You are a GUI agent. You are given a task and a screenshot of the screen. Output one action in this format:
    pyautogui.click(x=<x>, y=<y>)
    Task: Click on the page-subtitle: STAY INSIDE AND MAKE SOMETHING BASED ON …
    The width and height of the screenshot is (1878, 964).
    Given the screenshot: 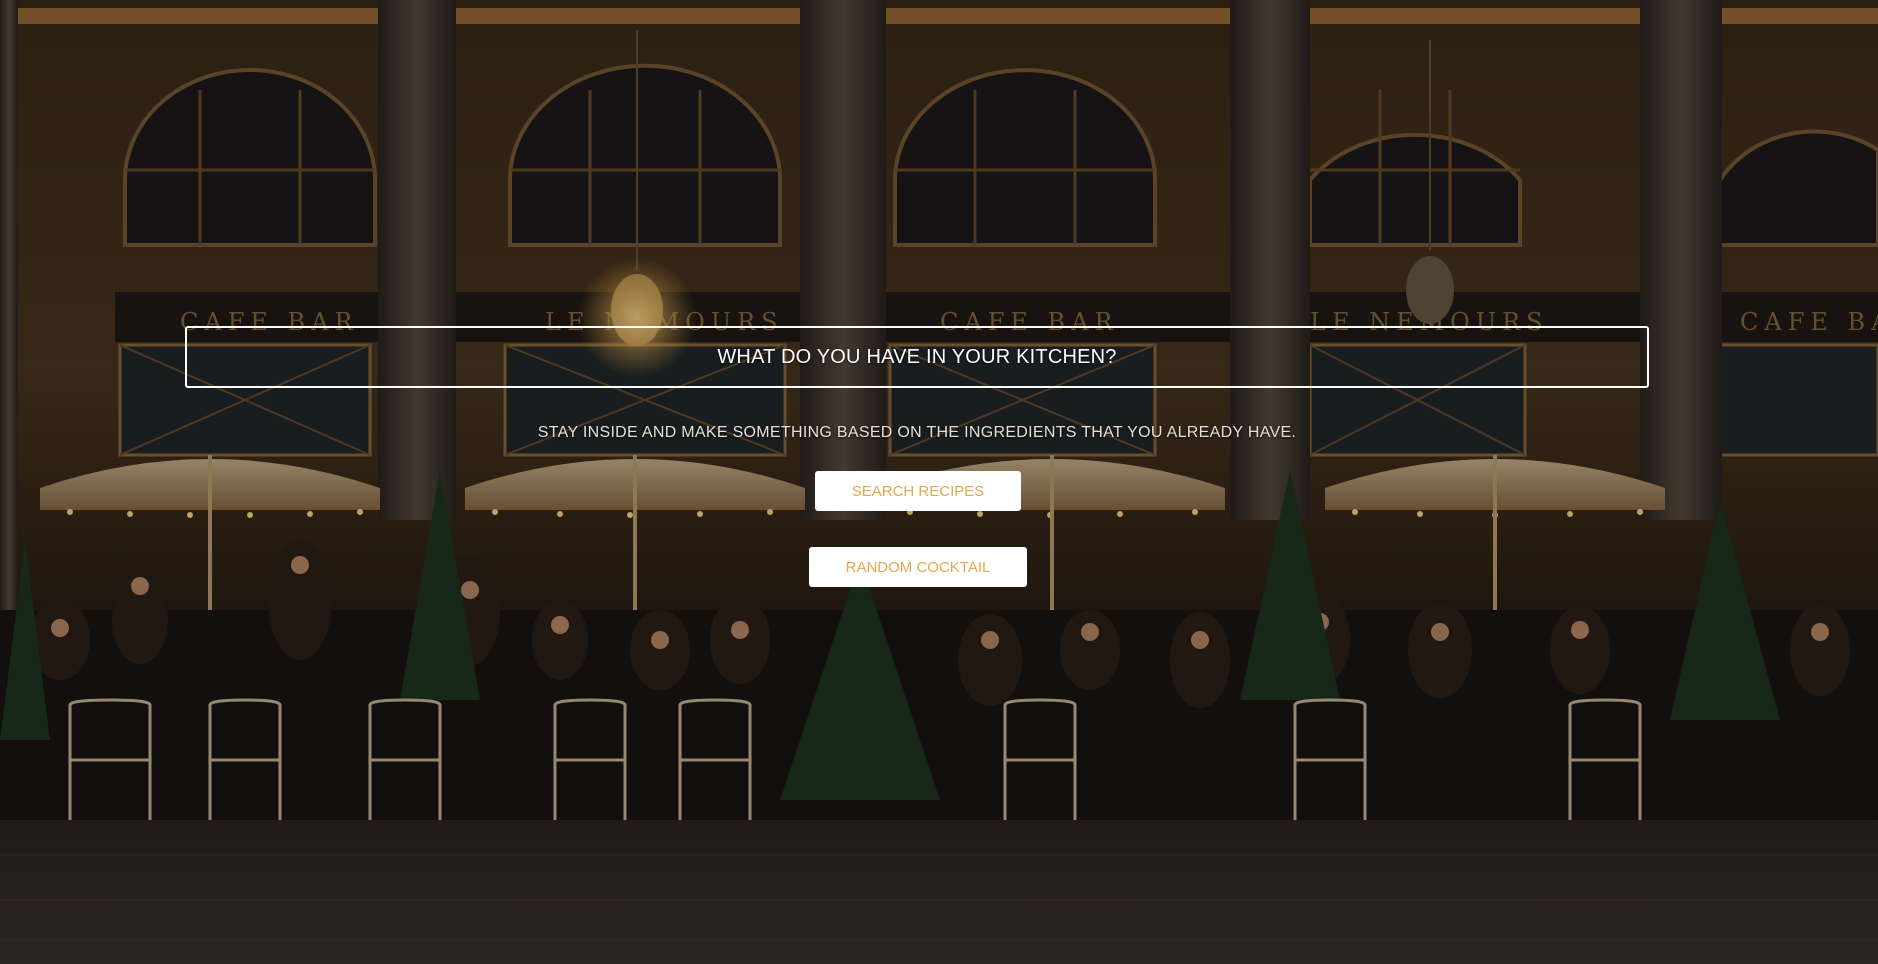 What is the action you would take?
    pyautogui.click(x=917, y=432)
    